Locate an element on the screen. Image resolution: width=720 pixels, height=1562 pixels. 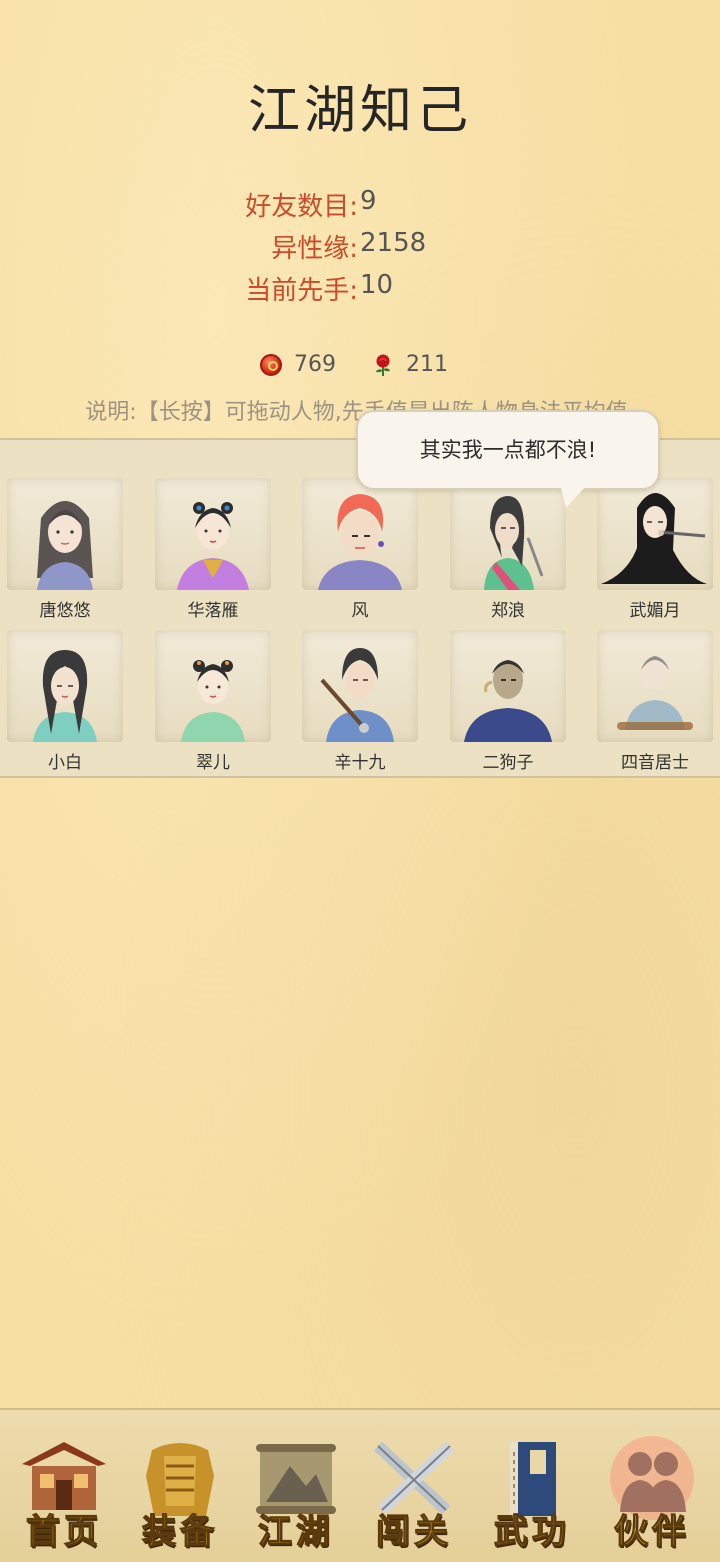
nav-label: 江湖 is located at coordinates (295, 1531).